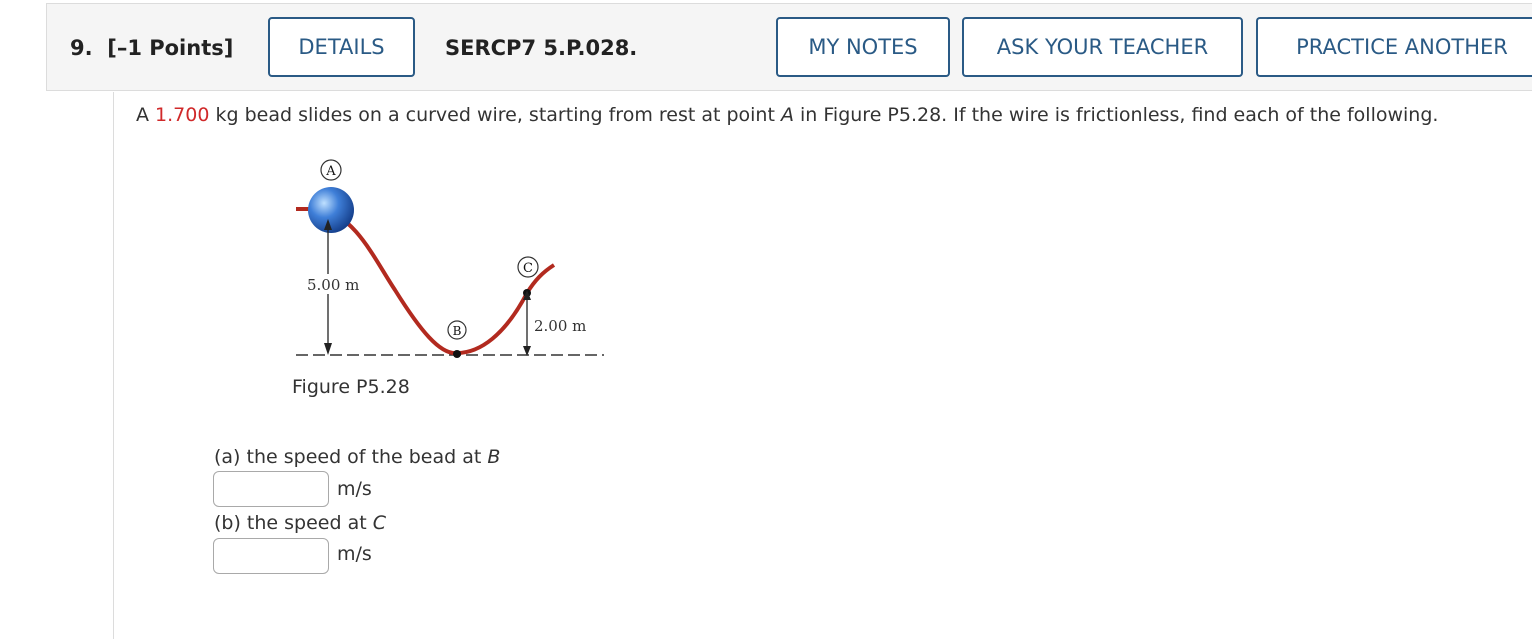 This screenshot has width=1532, height=639. What do you see at coordinates (457, 331) in the screenshot?
I see `label-b: B` at bounding box center [457, 331].